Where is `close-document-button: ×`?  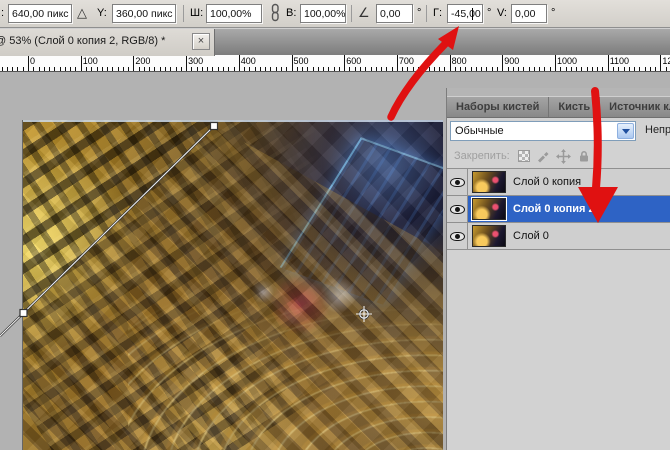
close-document-button: × is located at coordinates (201, 41).